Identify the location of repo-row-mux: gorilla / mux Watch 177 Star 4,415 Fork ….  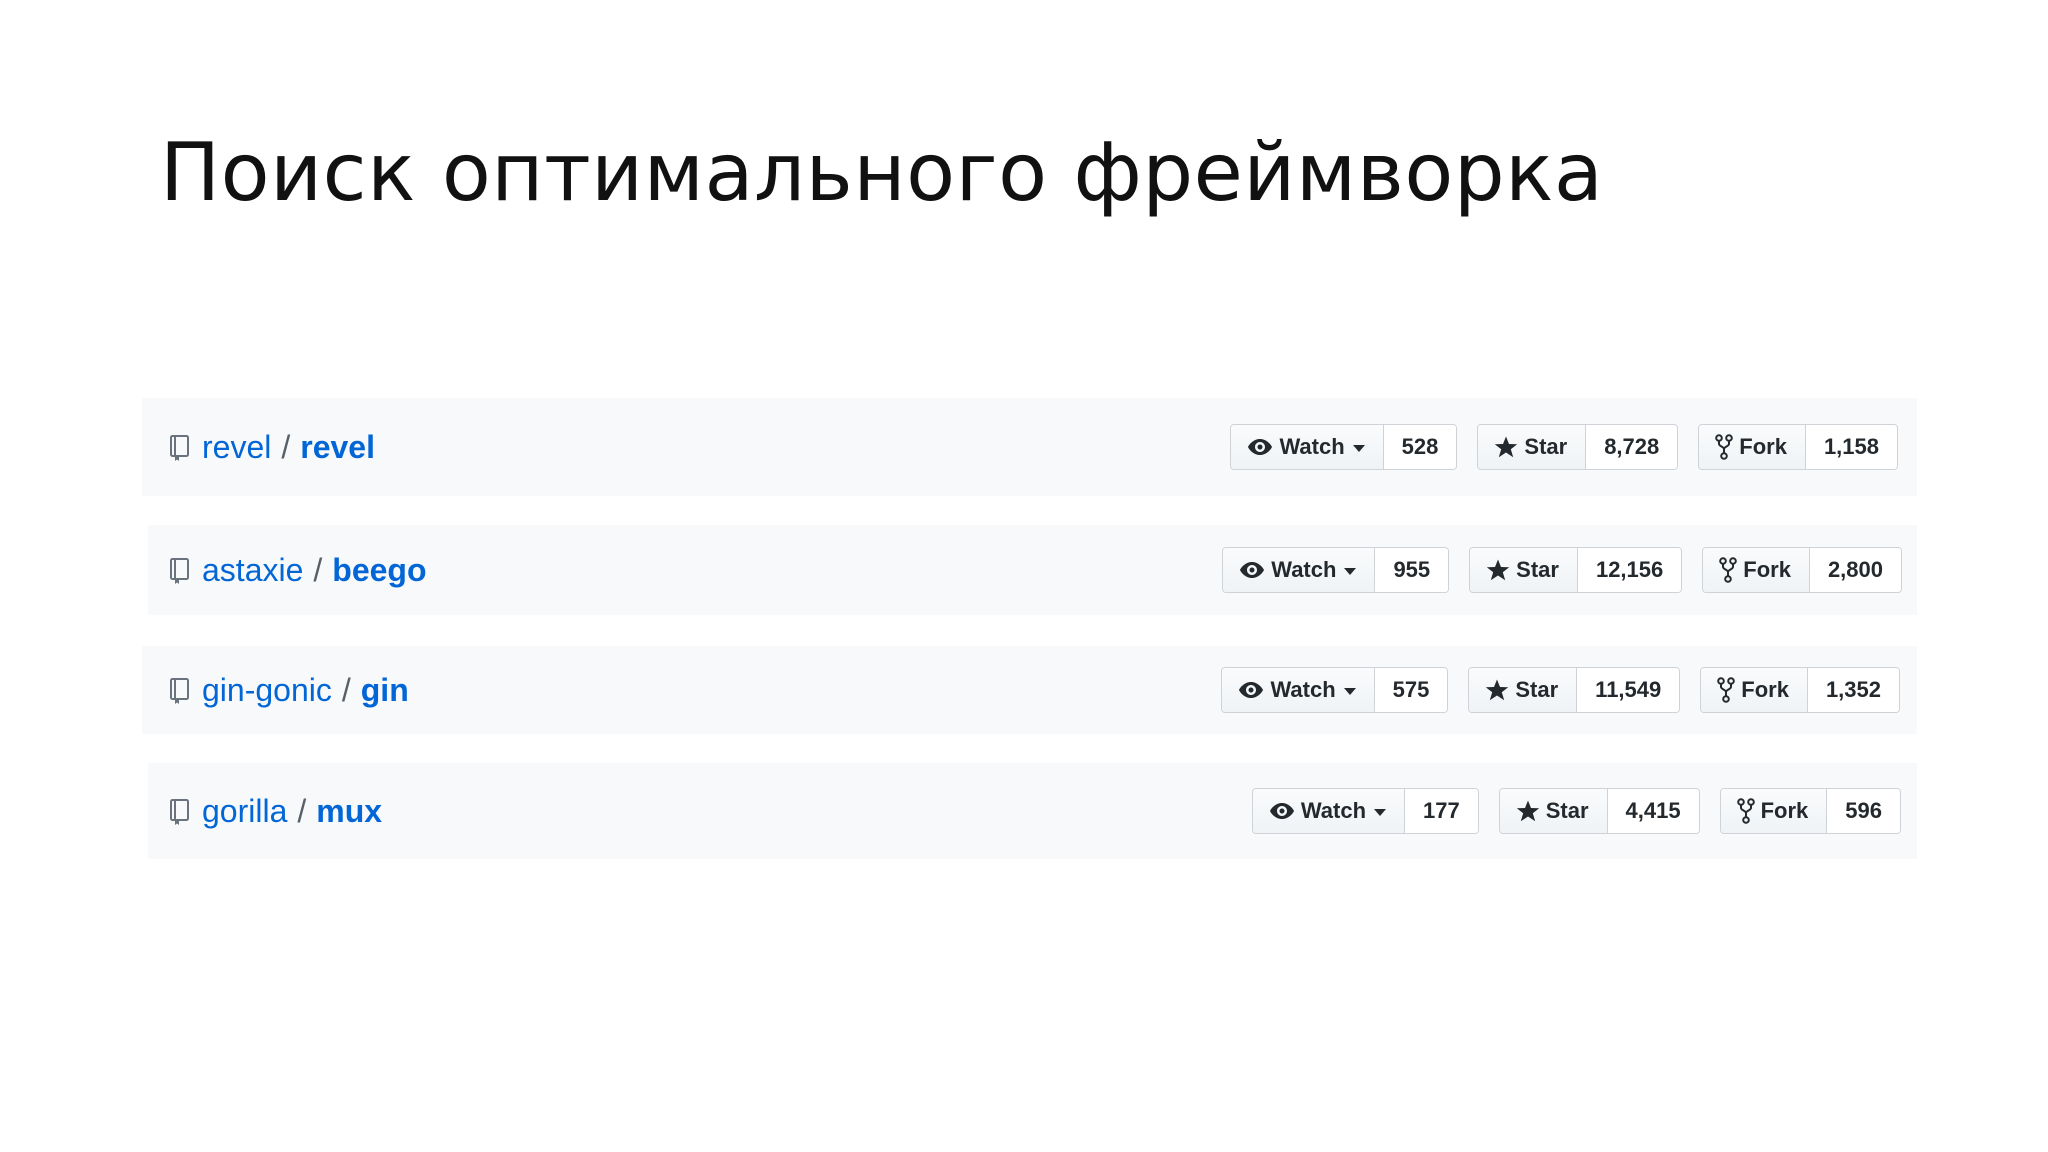
(1032, 811).